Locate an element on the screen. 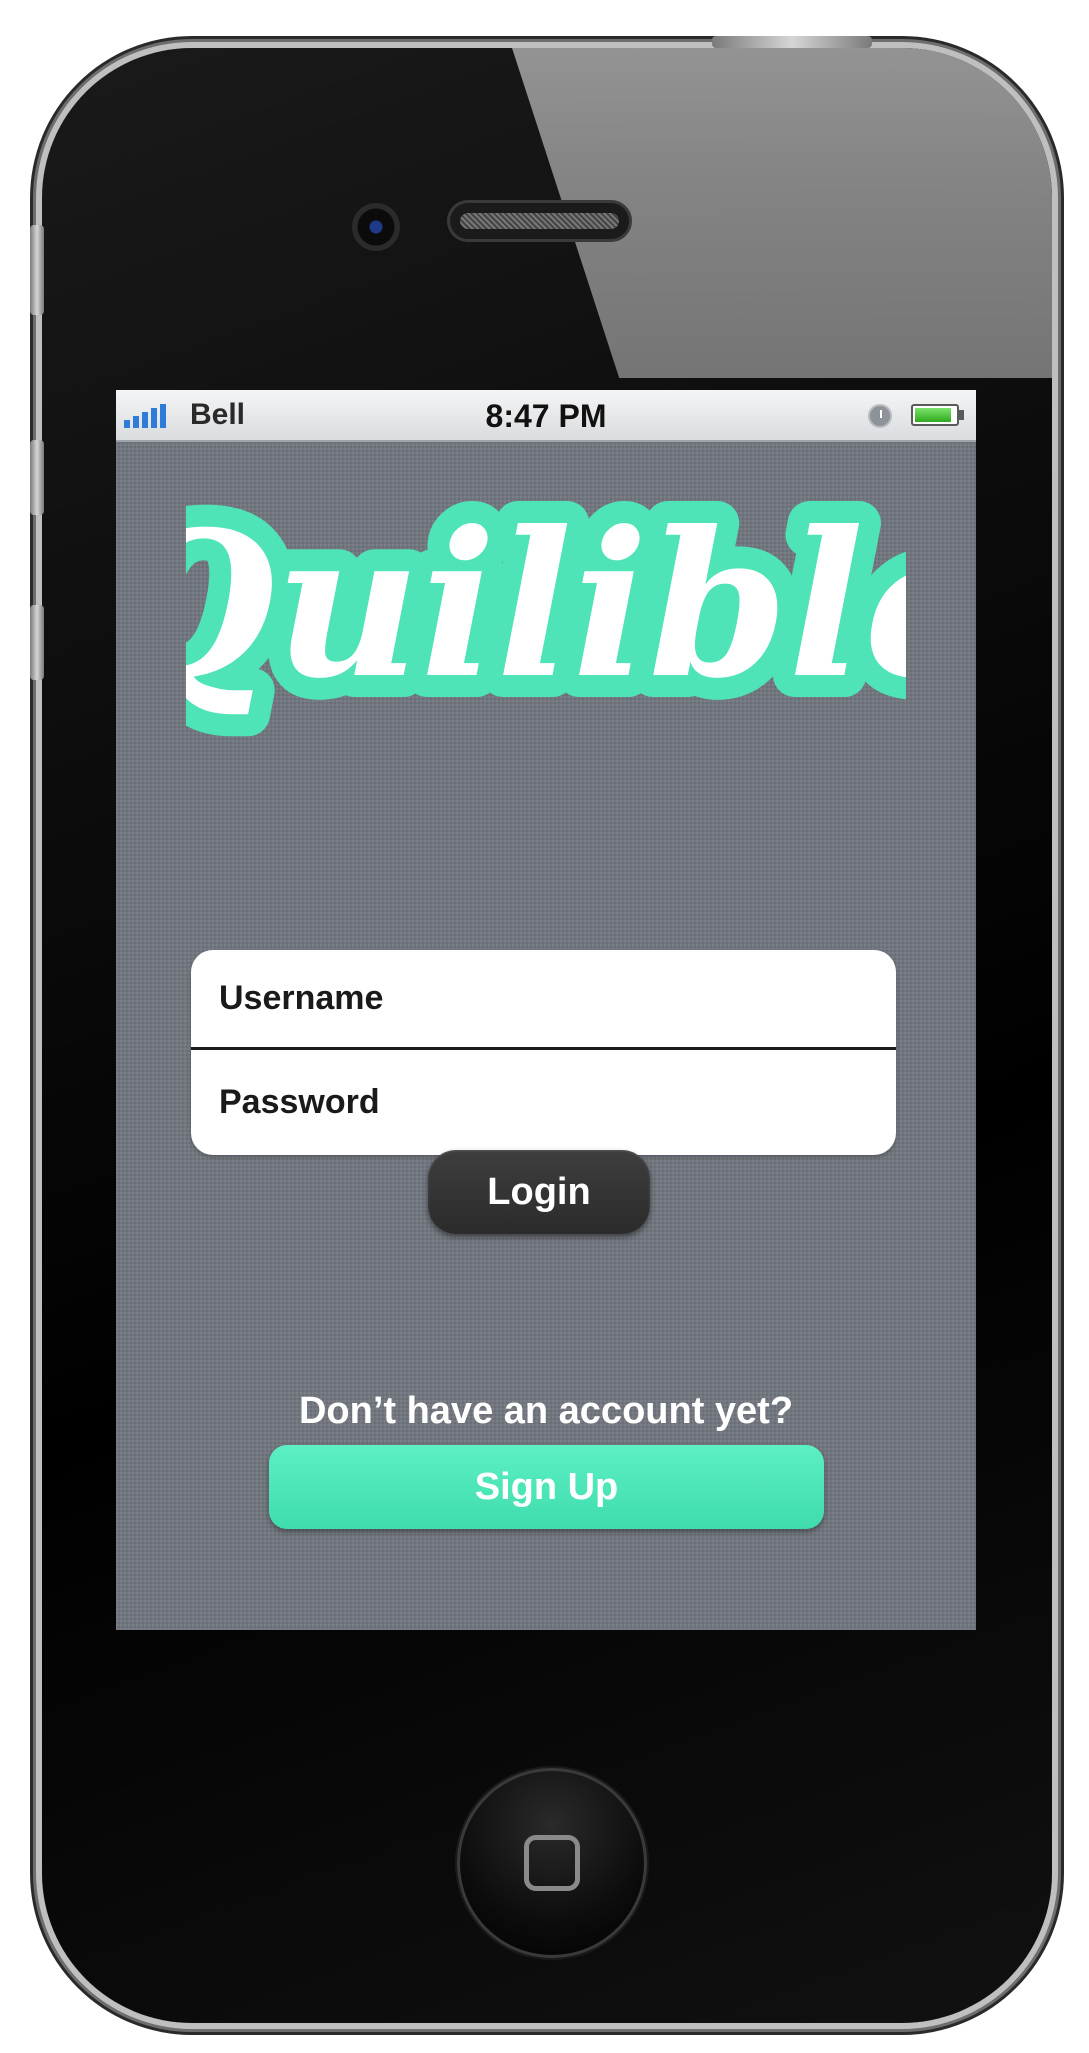 The width and height of the screenshot is (1089, 2053). battery-level is located at coordinates (933, 415).